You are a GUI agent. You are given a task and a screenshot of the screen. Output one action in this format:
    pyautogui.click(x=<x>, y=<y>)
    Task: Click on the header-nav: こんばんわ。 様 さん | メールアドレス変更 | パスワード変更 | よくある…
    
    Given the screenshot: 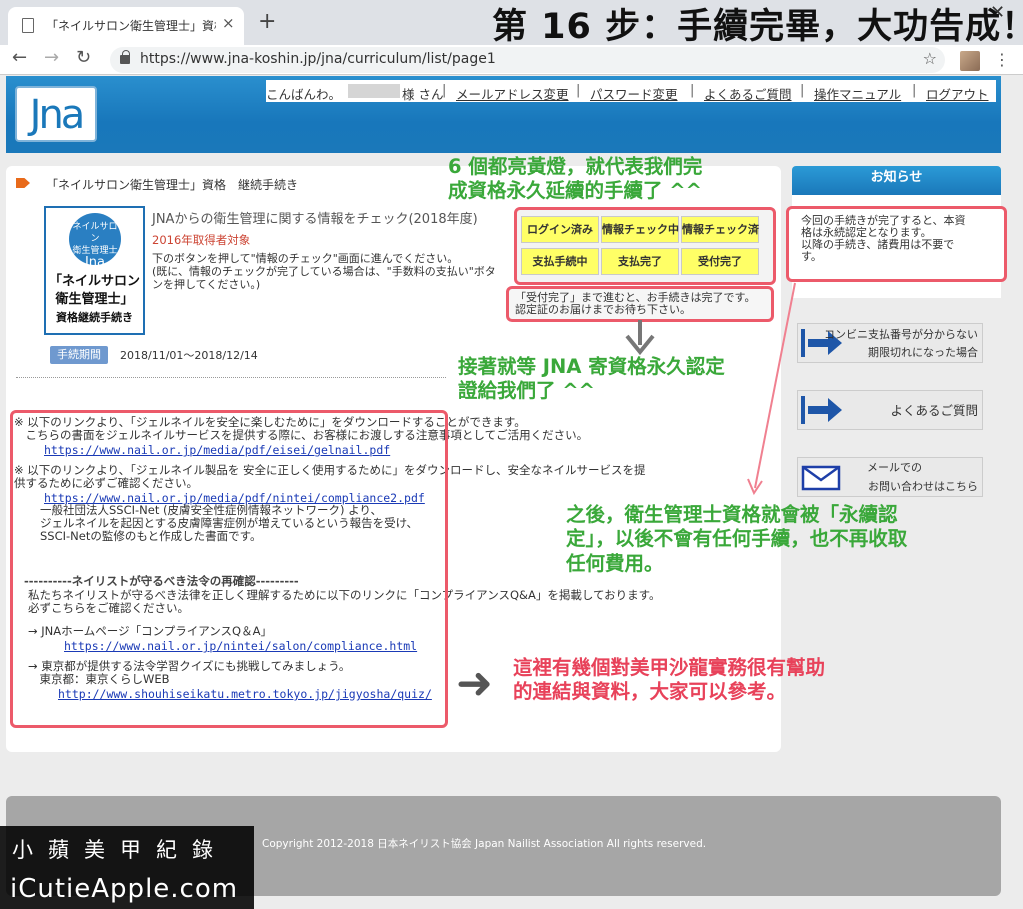 What is the action you would take?
    pyautogui.click(x=631, y=91)
    